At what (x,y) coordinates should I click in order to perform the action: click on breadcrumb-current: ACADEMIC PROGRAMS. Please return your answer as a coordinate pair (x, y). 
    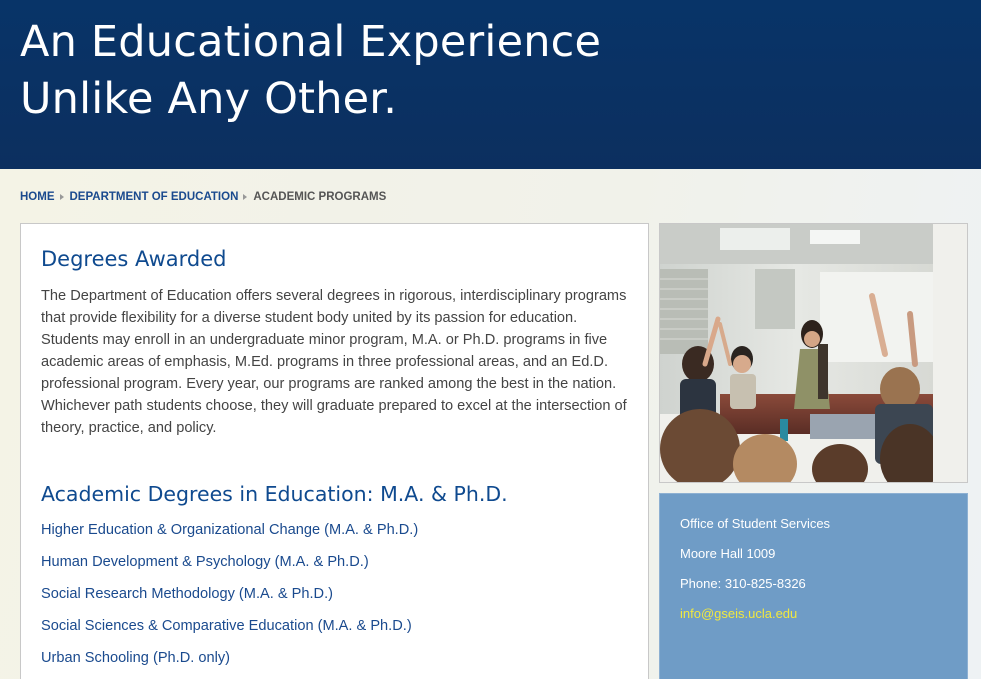
    Looking at the image, I should click on (320, 197).